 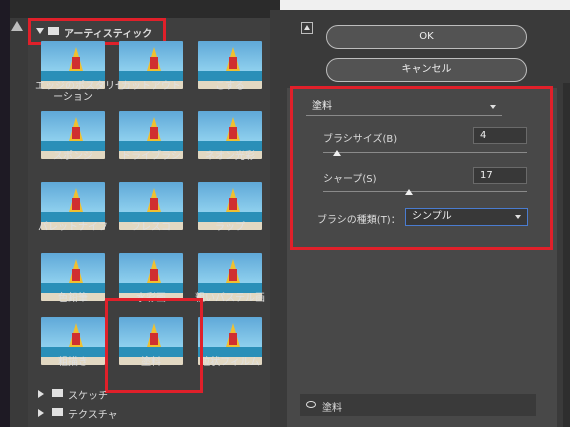 I want to click on ok-button: OK, so click(x=426, y=37).